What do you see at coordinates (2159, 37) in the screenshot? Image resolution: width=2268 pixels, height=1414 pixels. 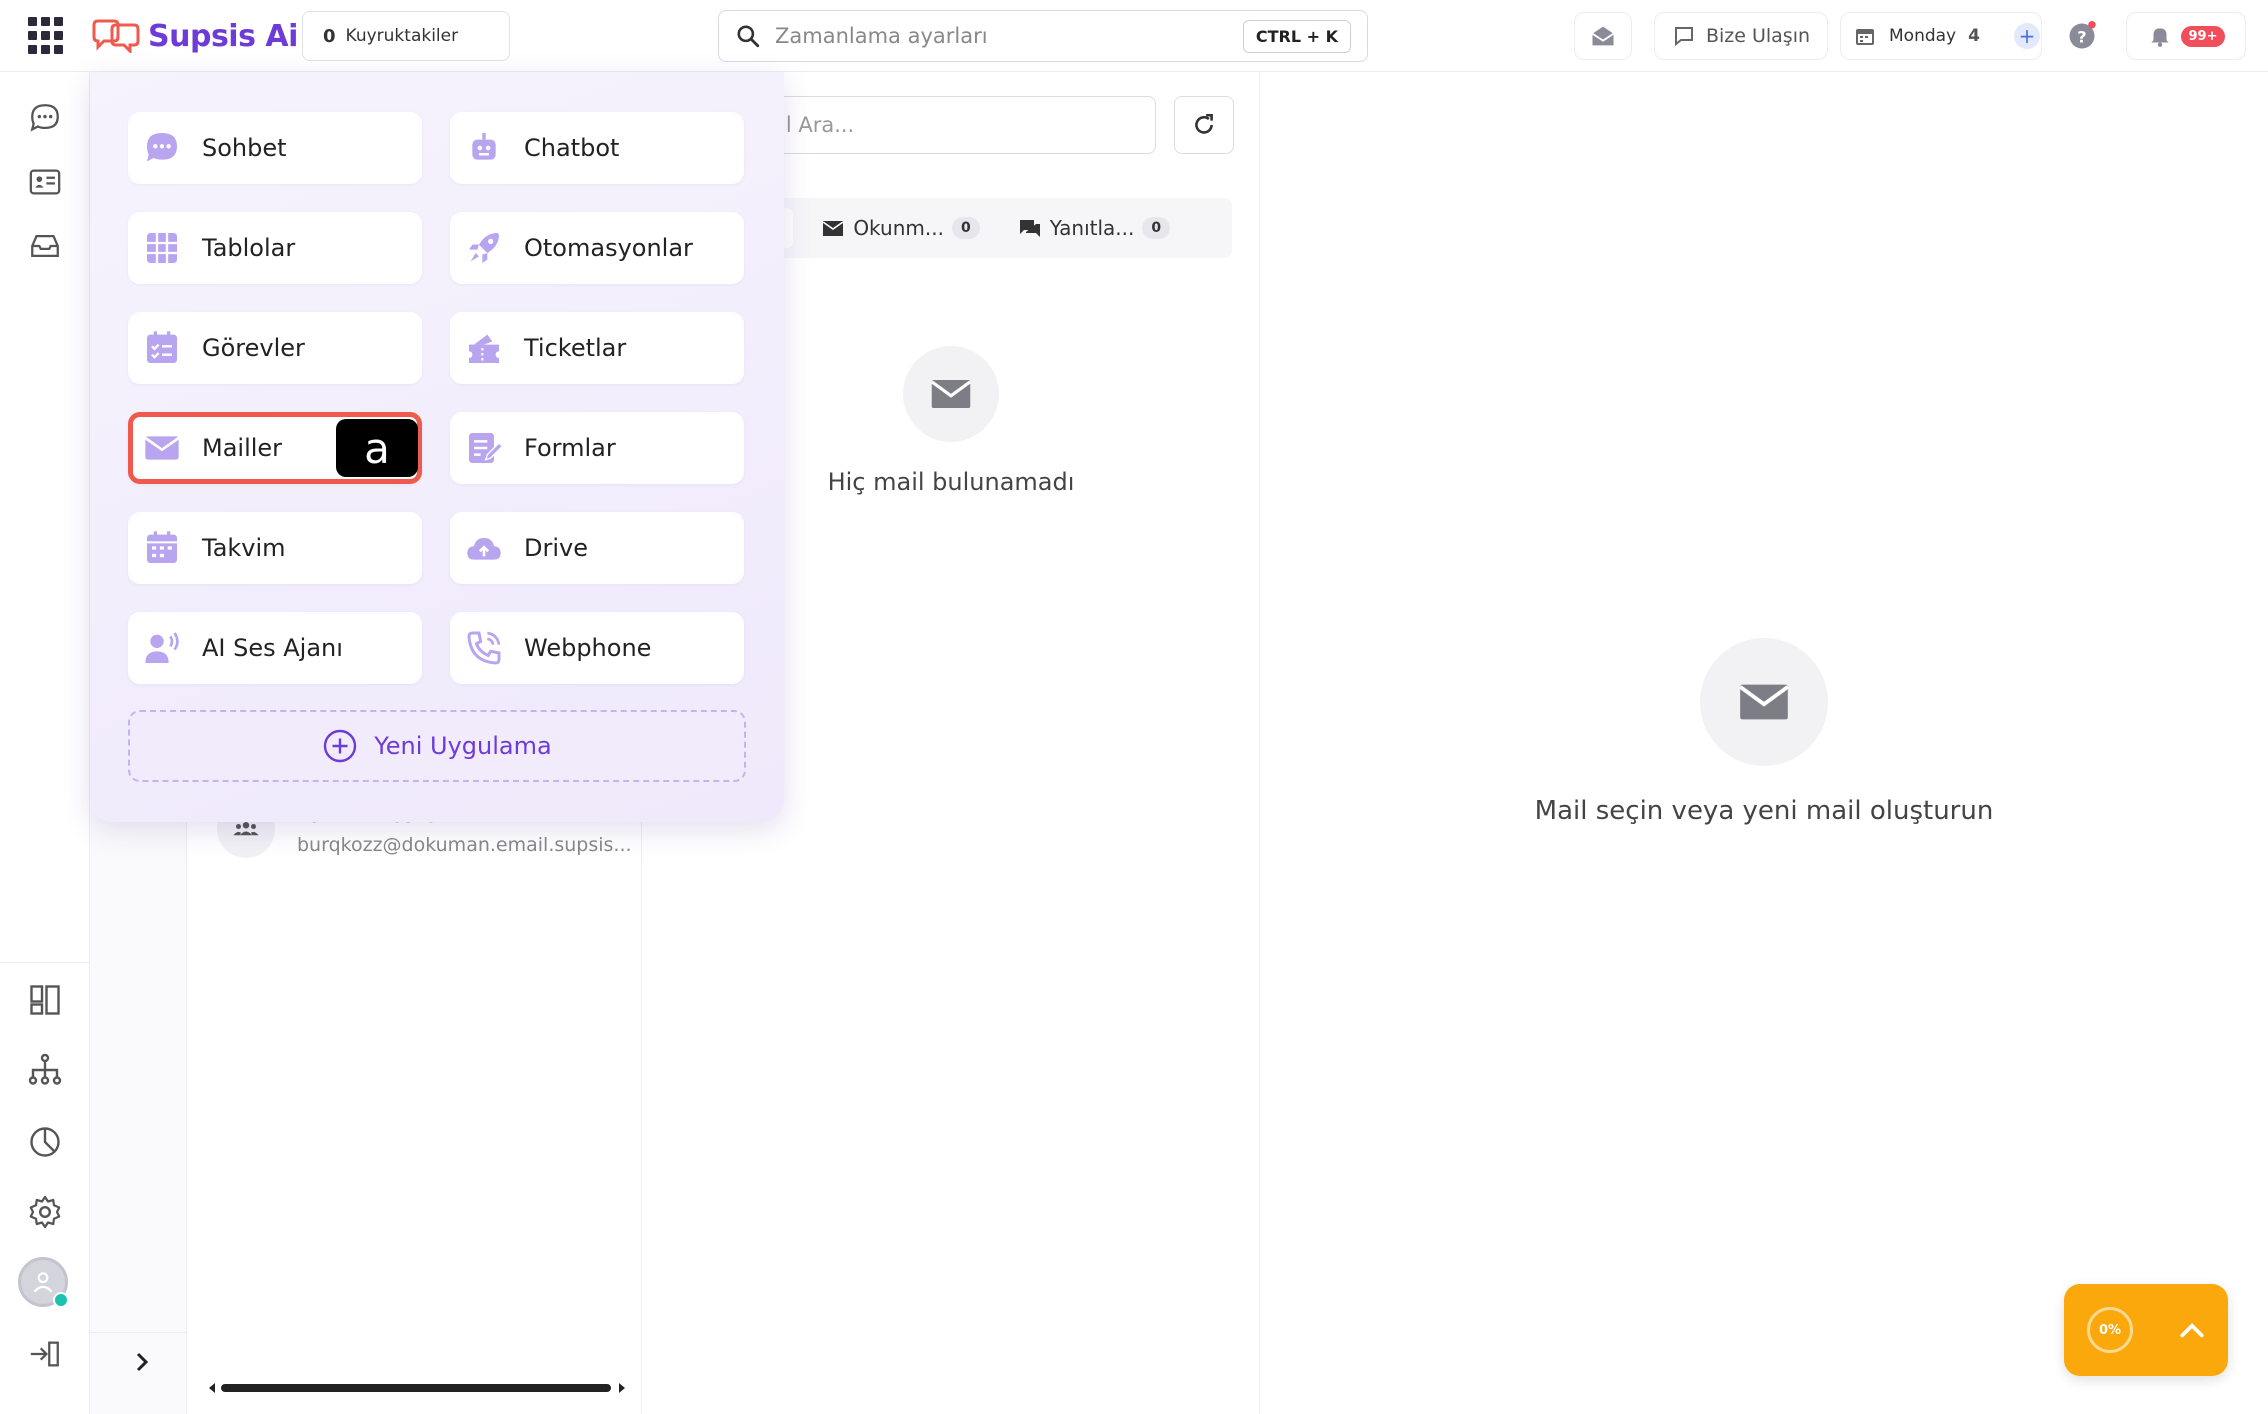 I see `bell-icon` at bounding box center [2159, 37].